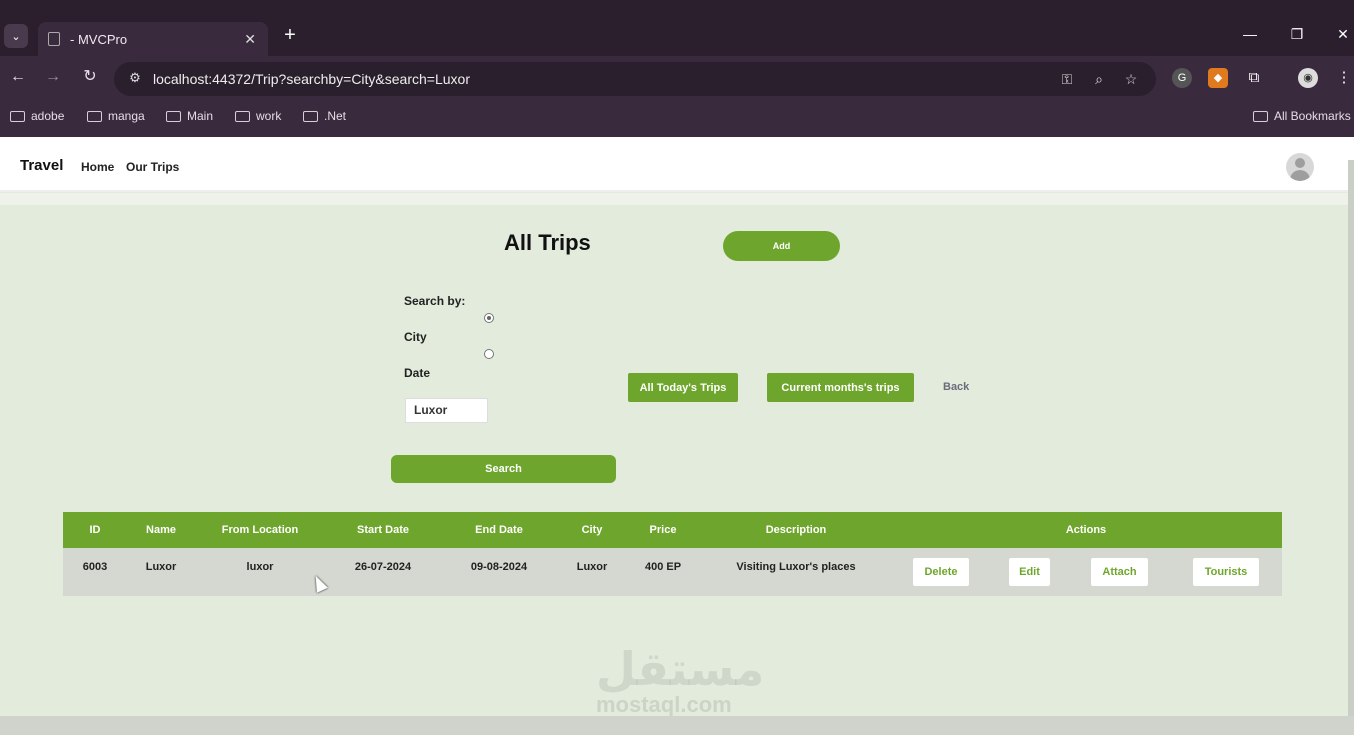  I want to click on browser-tab: - MVCPro ✕, so click(153, 39).